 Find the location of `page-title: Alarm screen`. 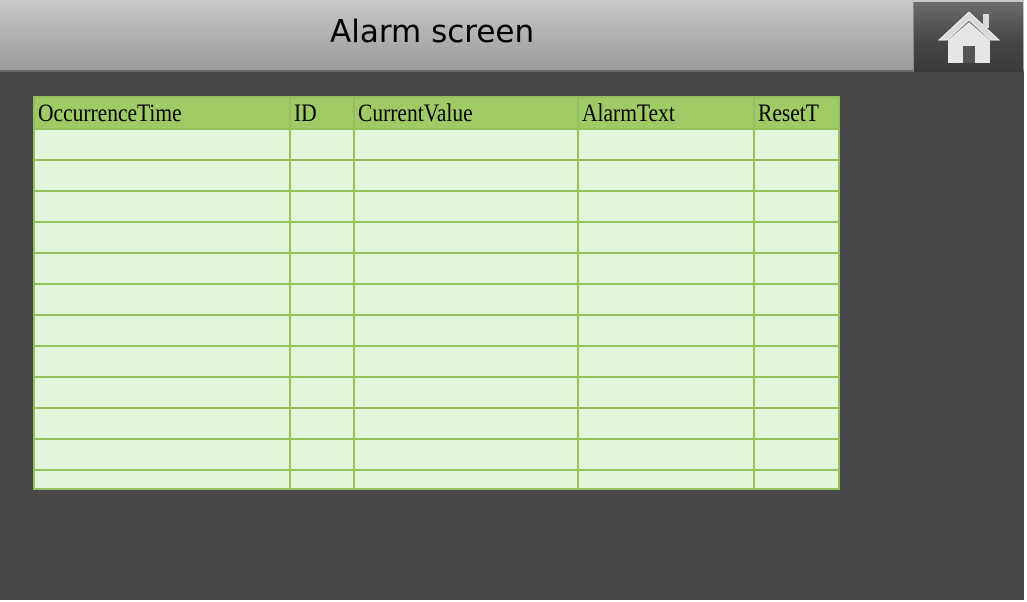

page-title: Alarm screen is located at coordinates (432, 32).